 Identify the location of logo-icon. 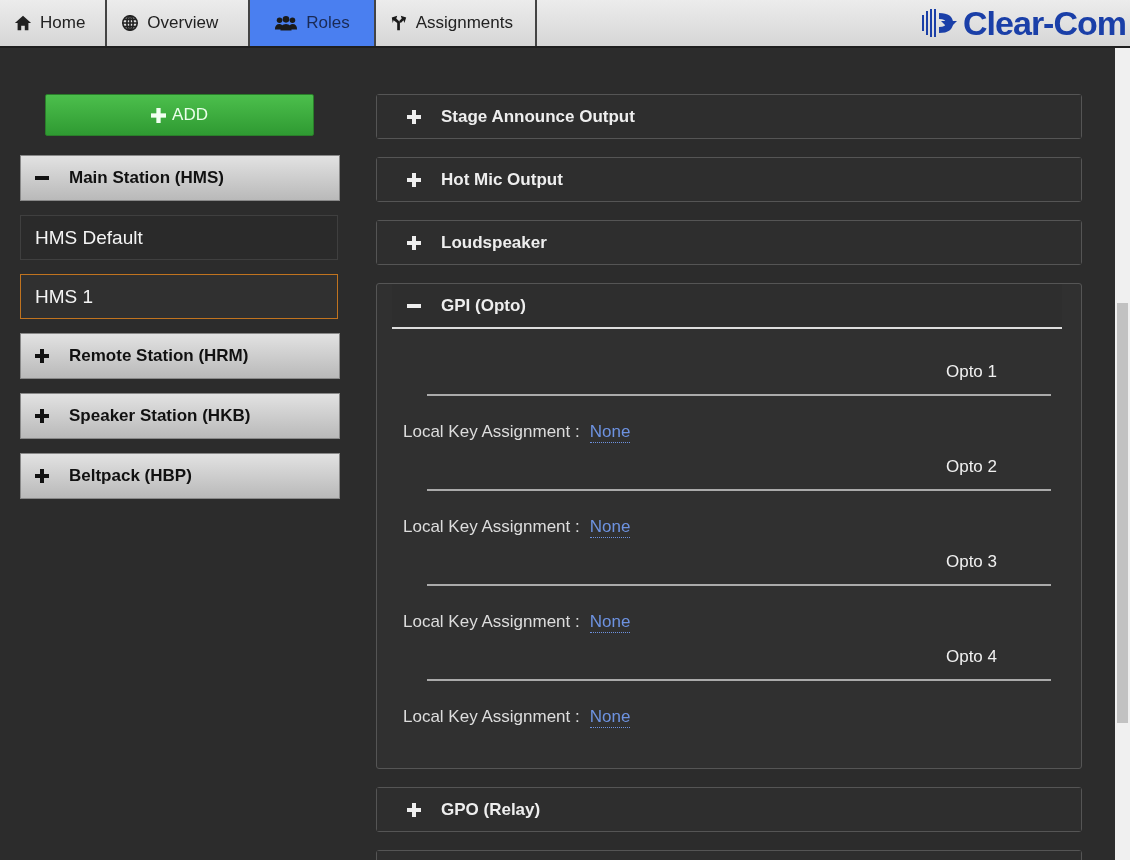
(939, 23).